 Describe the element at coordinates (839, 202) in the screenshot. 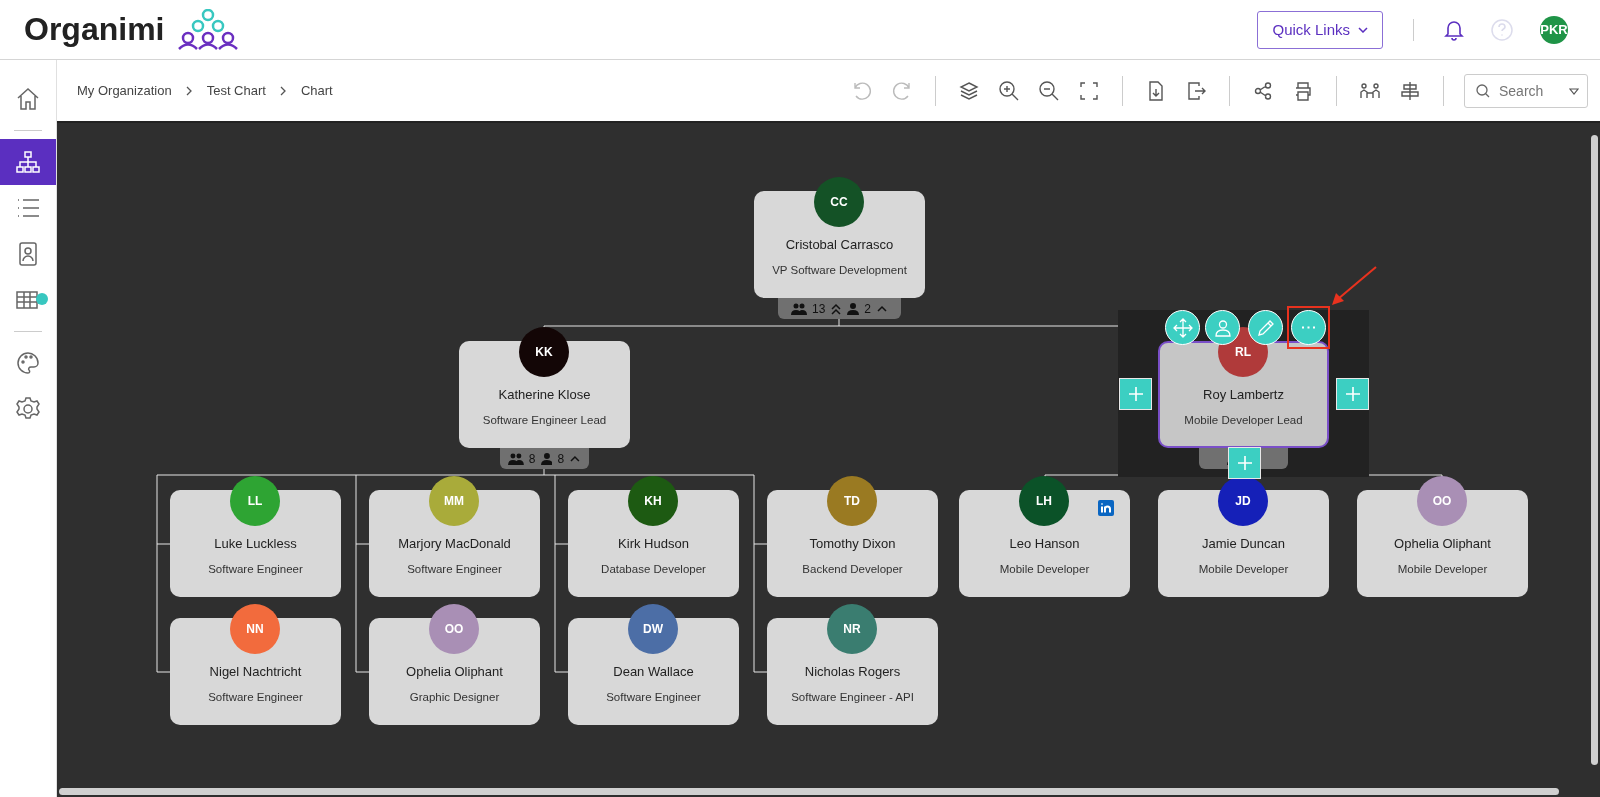

I see `initials-avatar: CC` at that location.